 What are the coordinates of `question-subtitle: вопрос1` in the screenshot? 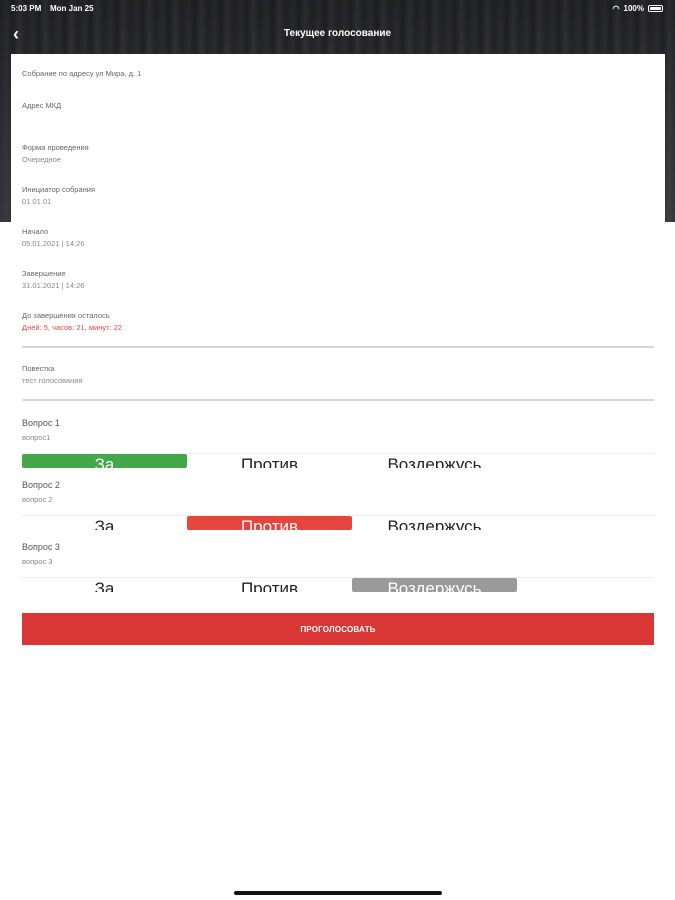 It's located at (36, 437).